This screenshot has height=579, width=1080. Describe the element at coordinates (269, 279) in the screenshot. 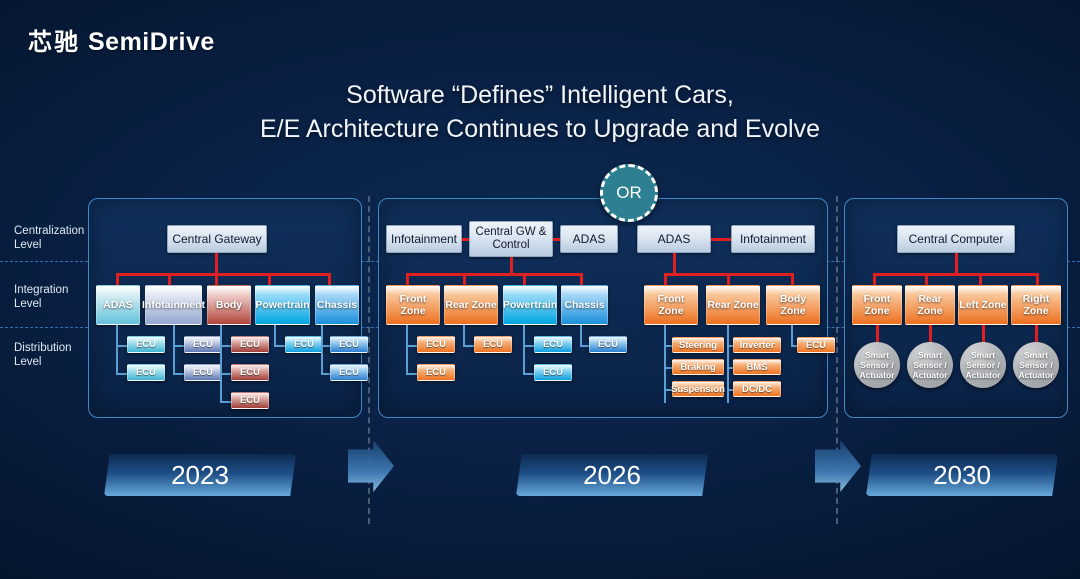

I see `red-drop-powertrain` at that location.